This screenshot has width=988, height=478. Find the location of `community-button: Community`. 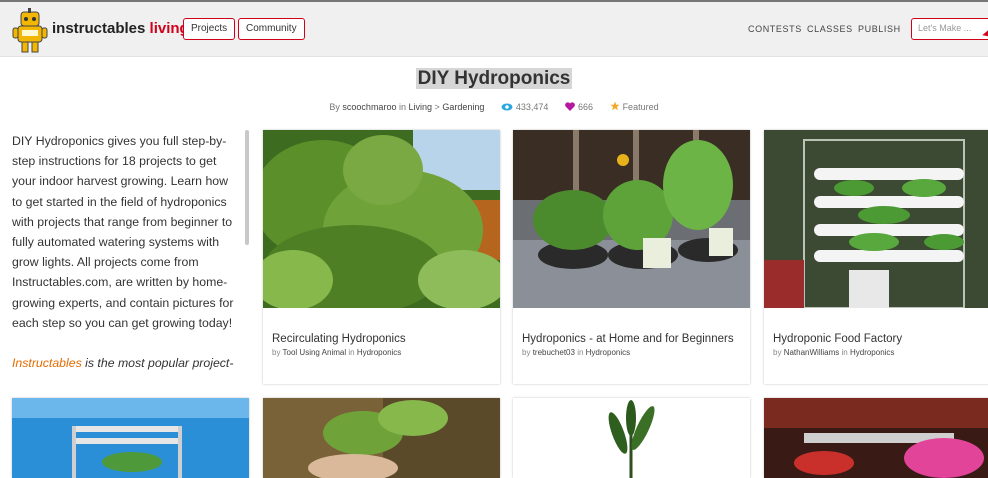

community-button: Community is located at coordinates (271, 29).